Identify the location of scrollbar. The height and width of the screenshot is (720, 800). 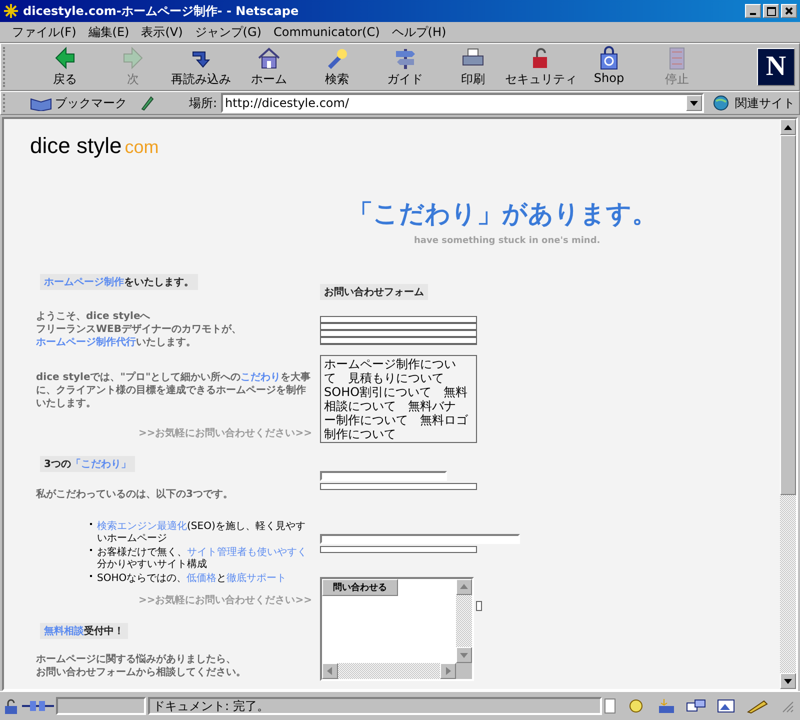
(788, 404).